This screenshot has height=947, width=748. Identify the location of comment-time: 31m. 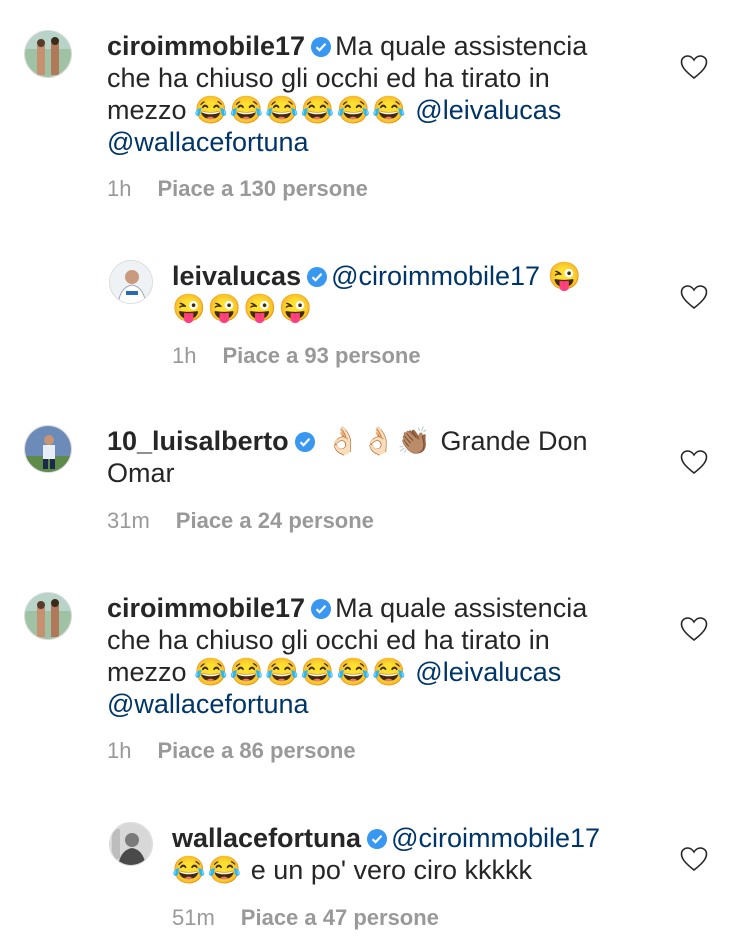
(128, 520).